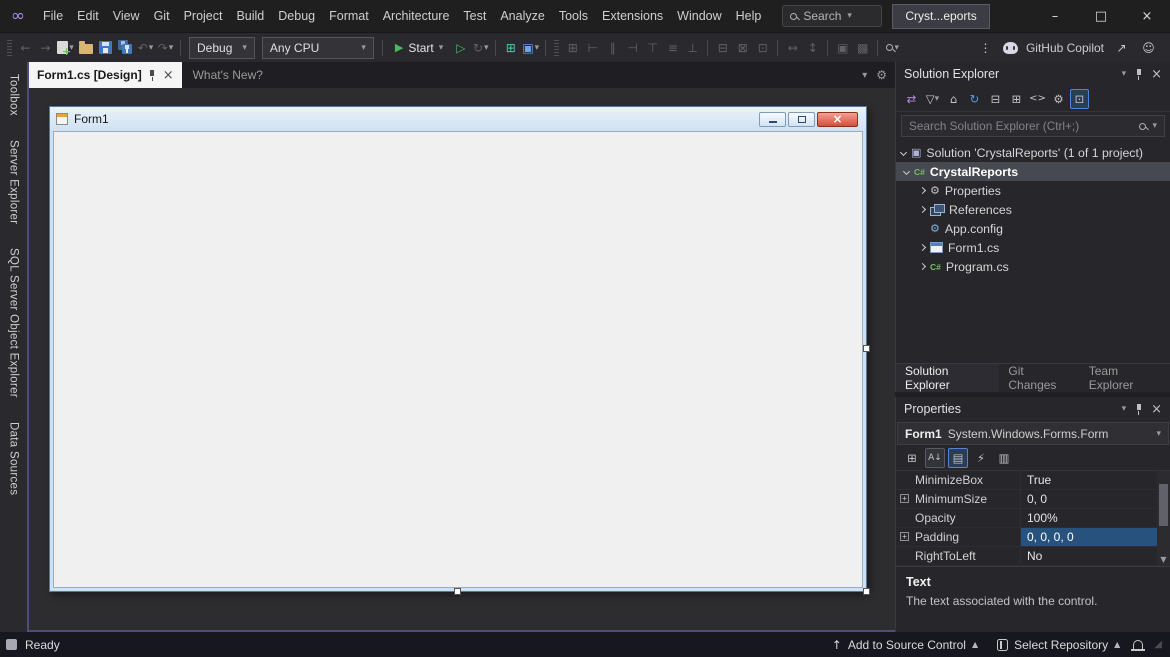  I want to click on github-copilot-label: GitHub Copilot, so click(1065, 48).